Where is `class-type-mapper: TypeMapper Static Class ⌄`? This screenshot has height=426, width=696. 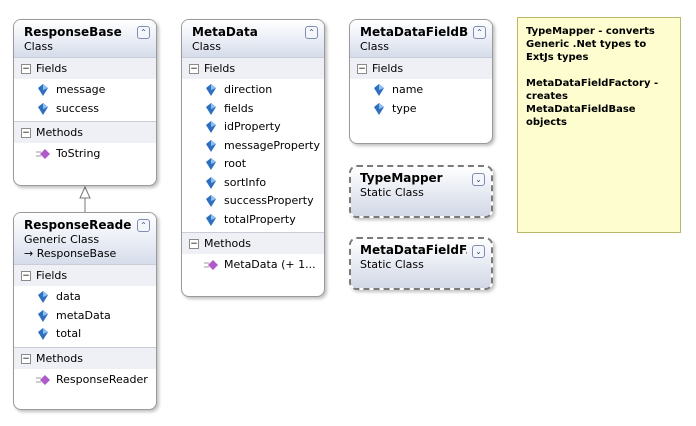 class-type-mapper: TypeMapper Static Class ⌄ is located at coordinates (421, 191).